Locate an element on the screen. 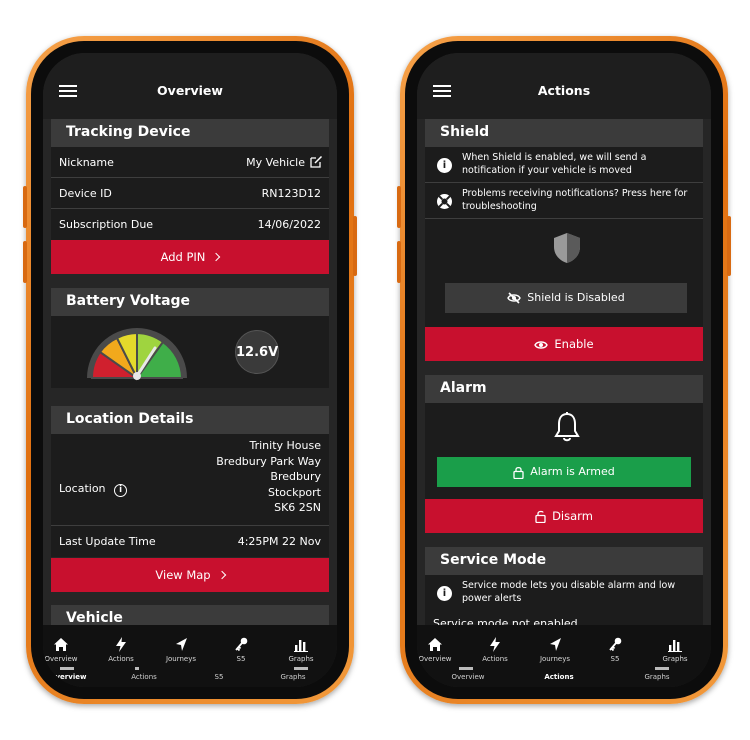 Image resolution: width=750 pixels, height=740 pixels. enable-shield-button: Enable is located at coordinates (564, 344).